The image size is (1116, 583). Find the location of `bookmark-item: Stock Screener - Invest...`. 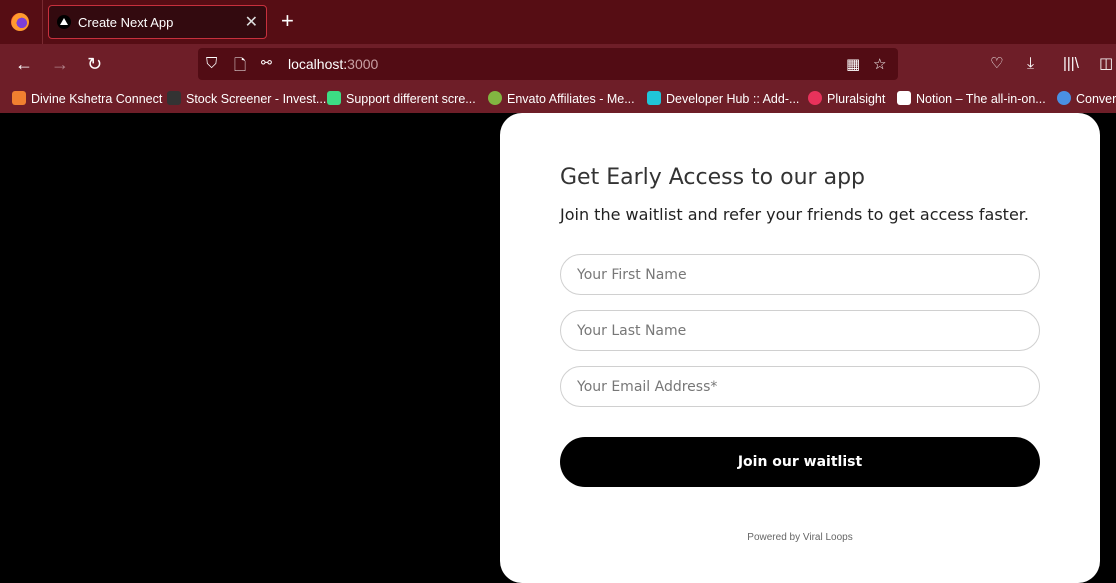

bookmark-item: Stock Screener - Invest... is located at coordinates (246, 98).